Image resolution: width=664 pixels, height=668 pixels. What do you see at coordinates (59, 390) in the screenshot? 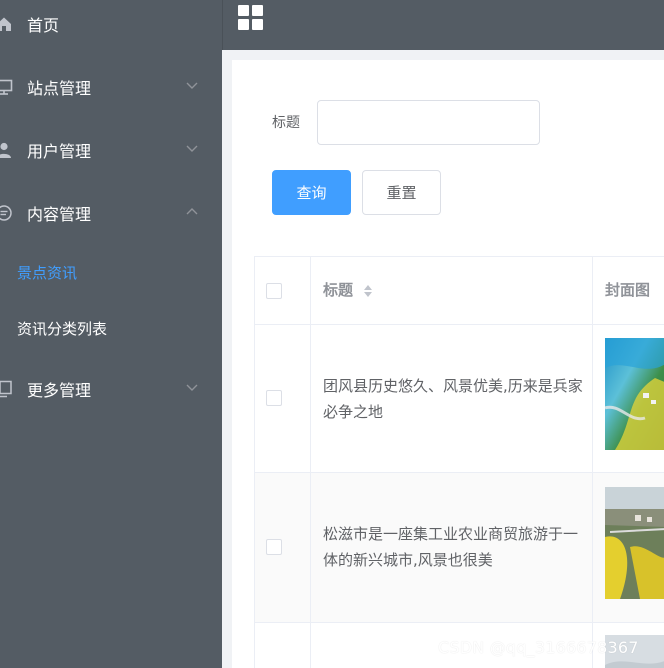
I see `menu-label-more-management: 更多管理` at bounding box center [59, 390].